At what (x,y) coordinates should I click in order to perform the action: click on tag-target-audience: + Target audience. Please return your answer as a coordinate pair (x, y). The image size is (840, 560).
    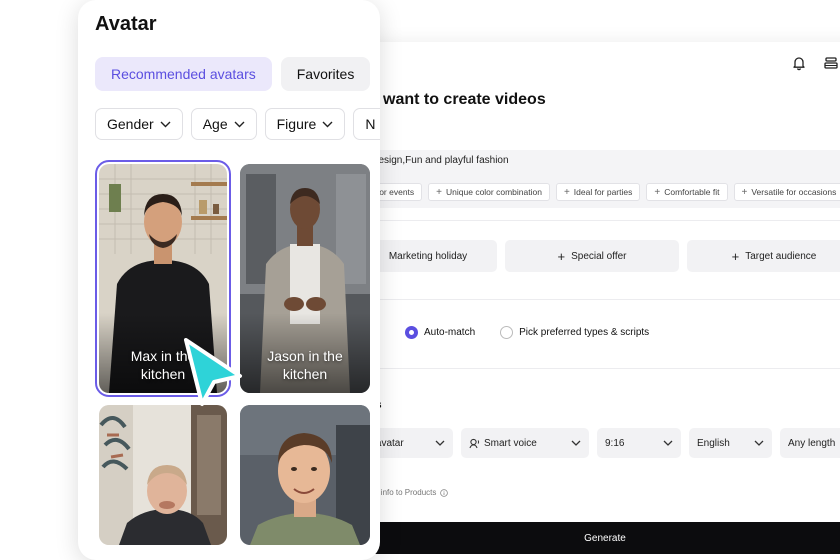
    Looking at the image, I should click on (763, 256).